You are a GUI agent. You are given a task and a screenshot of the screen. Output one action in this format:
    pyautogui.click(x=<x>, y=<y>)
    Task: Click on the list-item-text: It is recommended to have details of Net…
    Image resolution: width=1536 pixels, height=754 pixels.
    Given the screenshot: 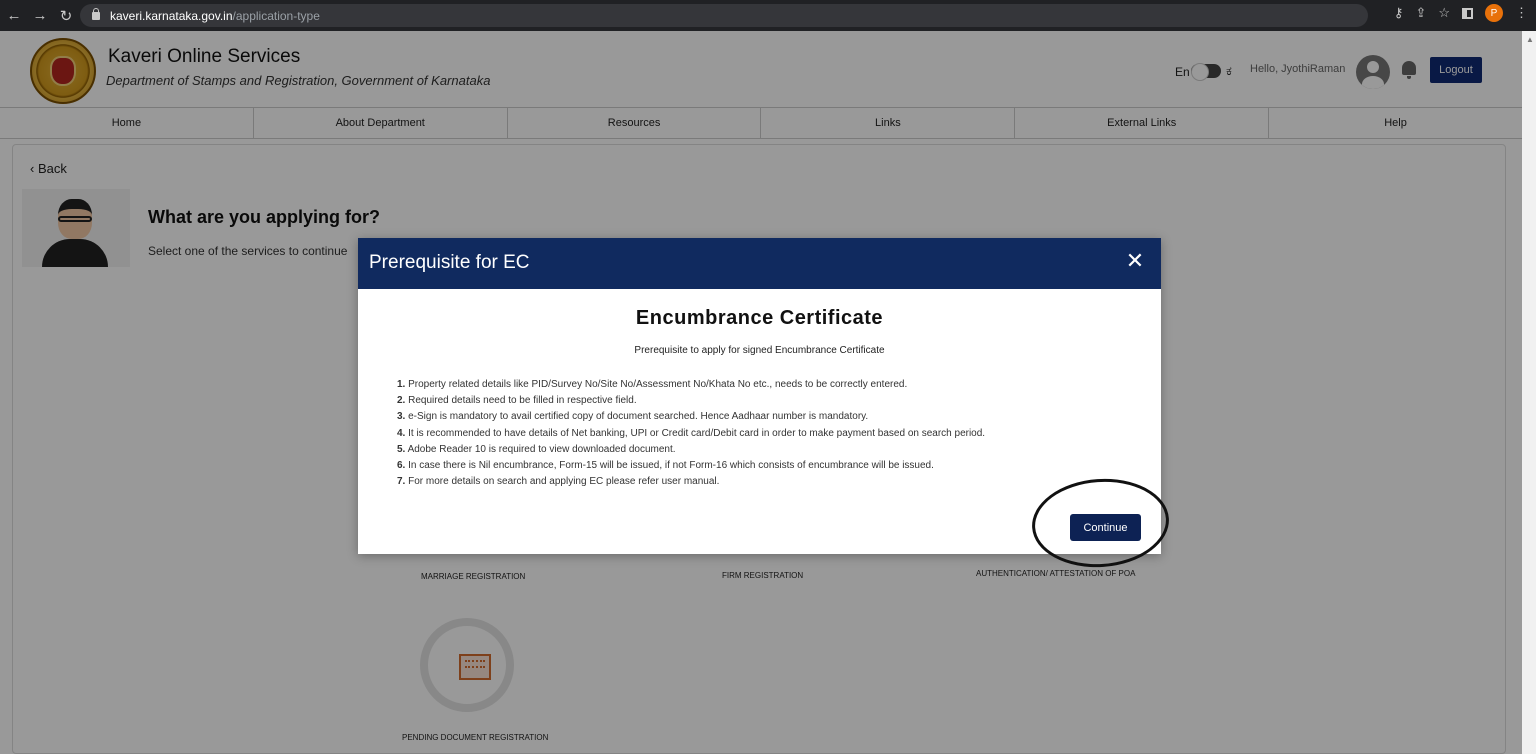 What is the action you would take?
    pyautogui.click(x=695, y=433)
    